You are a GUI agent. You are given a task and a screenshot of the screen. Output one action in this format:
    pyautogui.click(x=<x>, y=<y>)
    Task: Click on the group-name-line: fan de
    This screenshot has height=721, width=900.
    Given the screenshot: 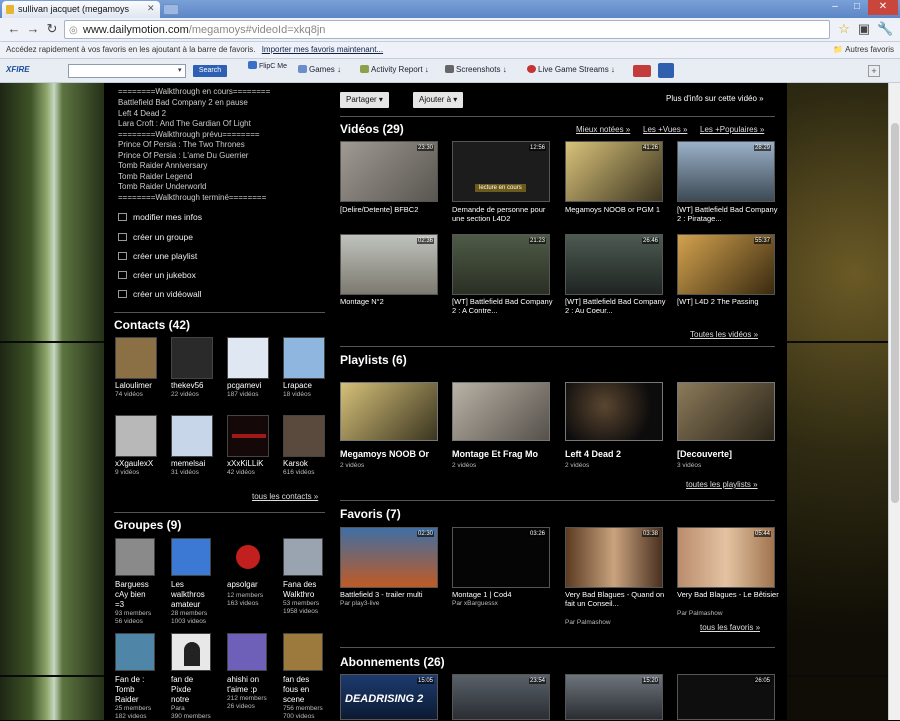 What is the action you would take?
    pyautogui.click(x=182, y=680)
    